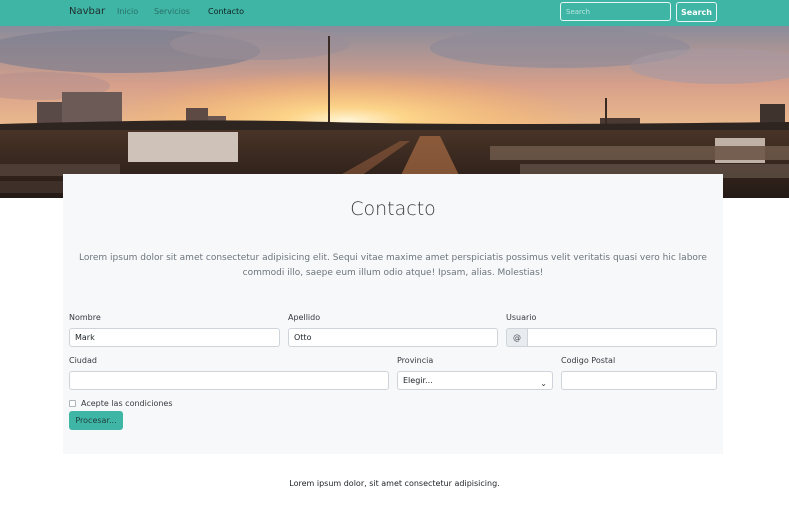 The height and width of the screenshot is (521, 789). What do you see at coordinates (615, 11) in the screenshot?
I see `search-input` at bounding box center [615, 11].